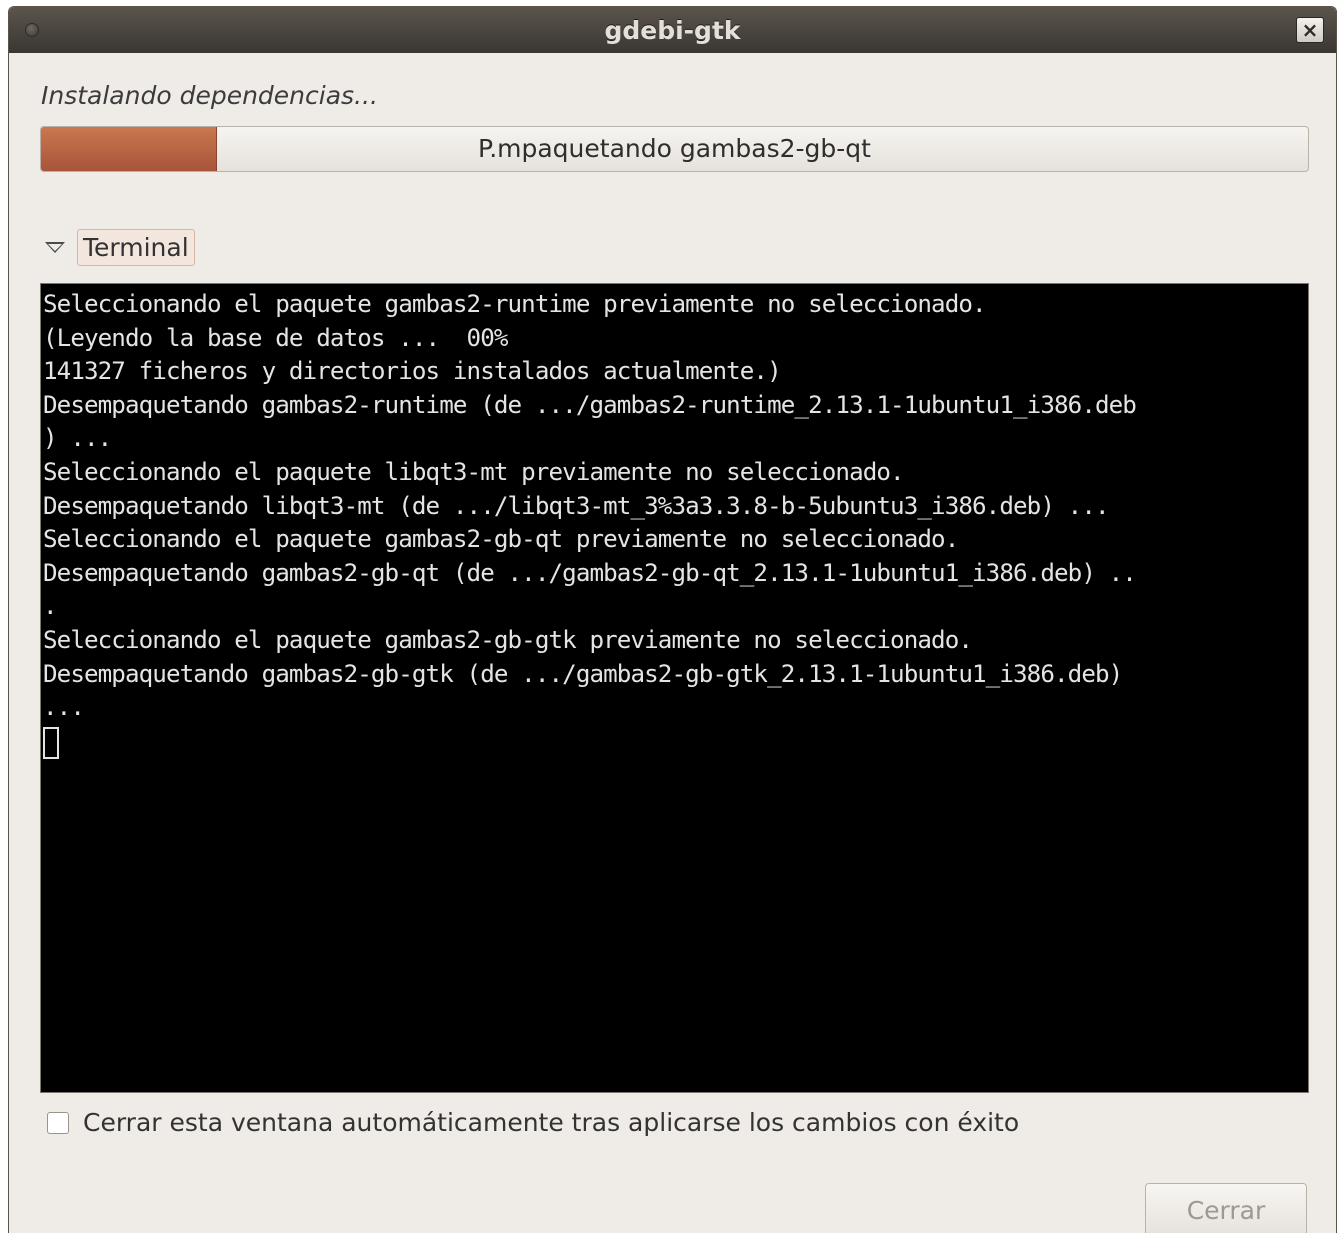 The image size is (1343, 1233). What do you see at coordinates (58, 1122) in the screenshot?
I see `auto-close-checkbox` at bounding box center [58, 1122].